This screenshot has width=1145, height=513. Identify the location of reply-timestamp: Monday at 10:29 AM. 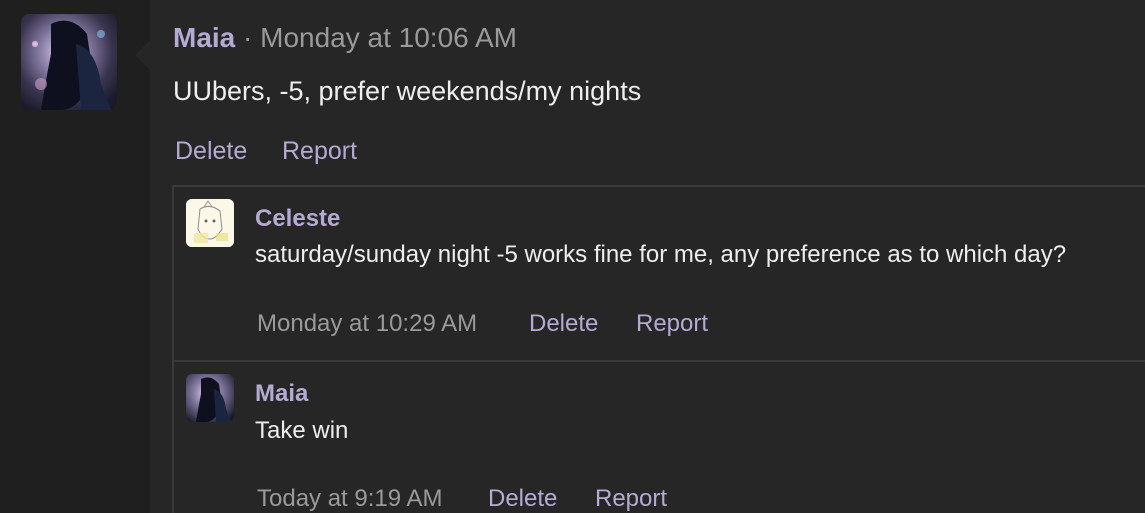
(367, 323).